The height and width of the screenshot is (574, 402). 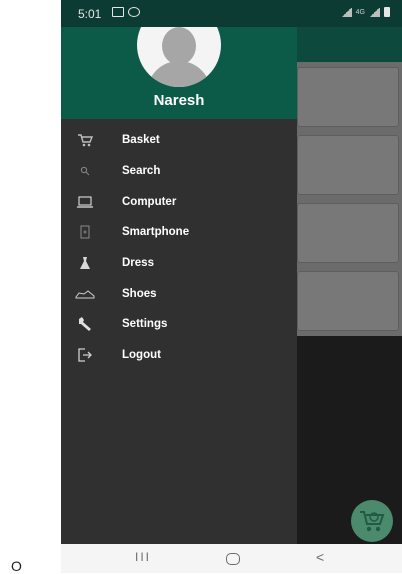 I want to click on drawer-item-basket: Basket, so click(x=179, y=140).